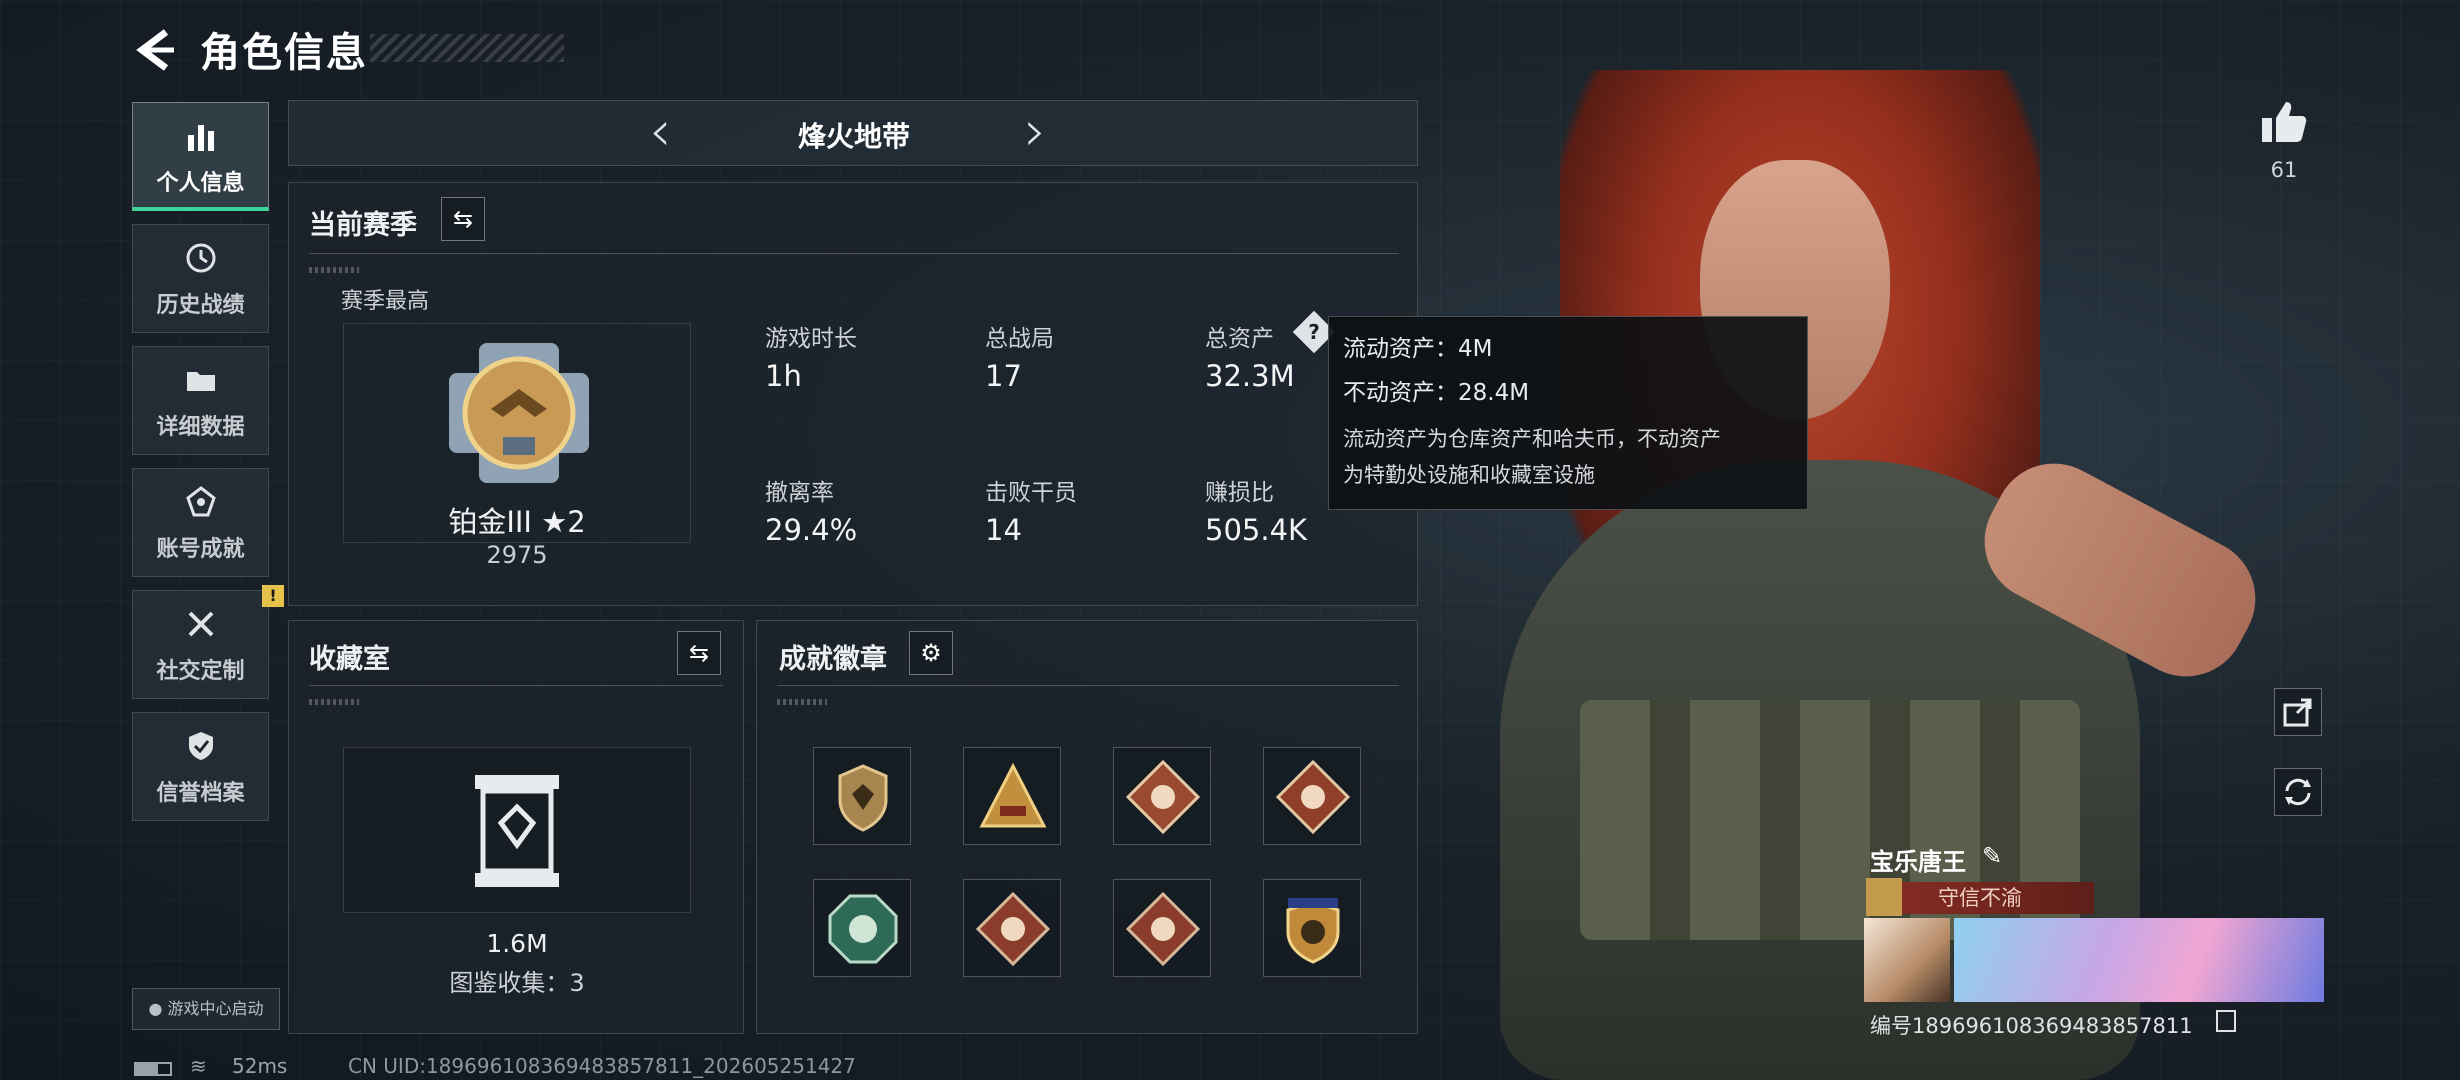 This screenshot has width=2460, height=1080. Describe the element at coordinates (1532, 439) in the screenshot. I see `tooltip-description-line1: 流动资产为仓库资产和哈夫币，不动资产` at that location.